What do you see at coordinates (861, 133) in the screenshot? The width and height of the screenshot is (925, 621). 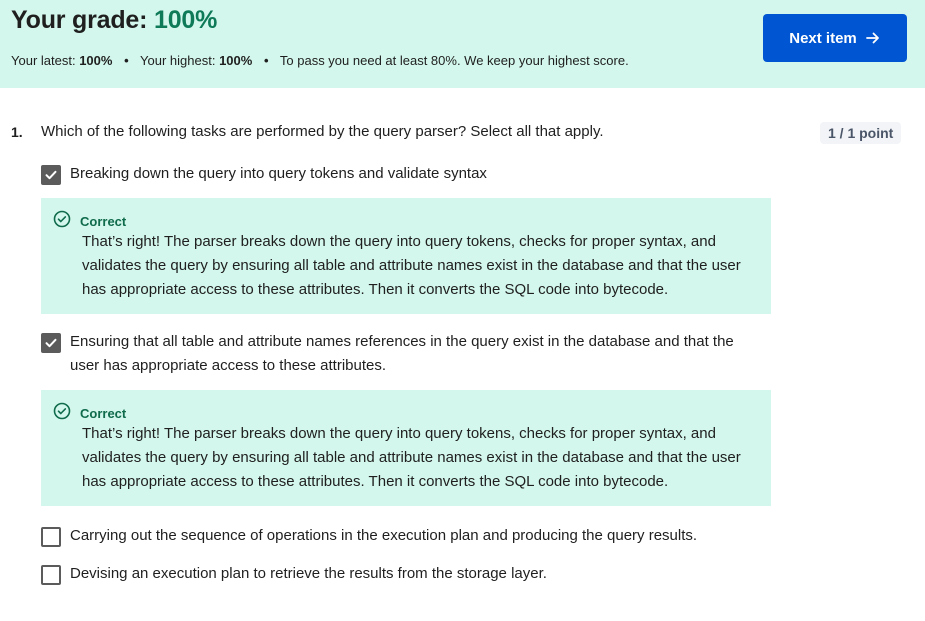 I see `points-badge: 1 / 1 point` at bounding box center [861, 133].